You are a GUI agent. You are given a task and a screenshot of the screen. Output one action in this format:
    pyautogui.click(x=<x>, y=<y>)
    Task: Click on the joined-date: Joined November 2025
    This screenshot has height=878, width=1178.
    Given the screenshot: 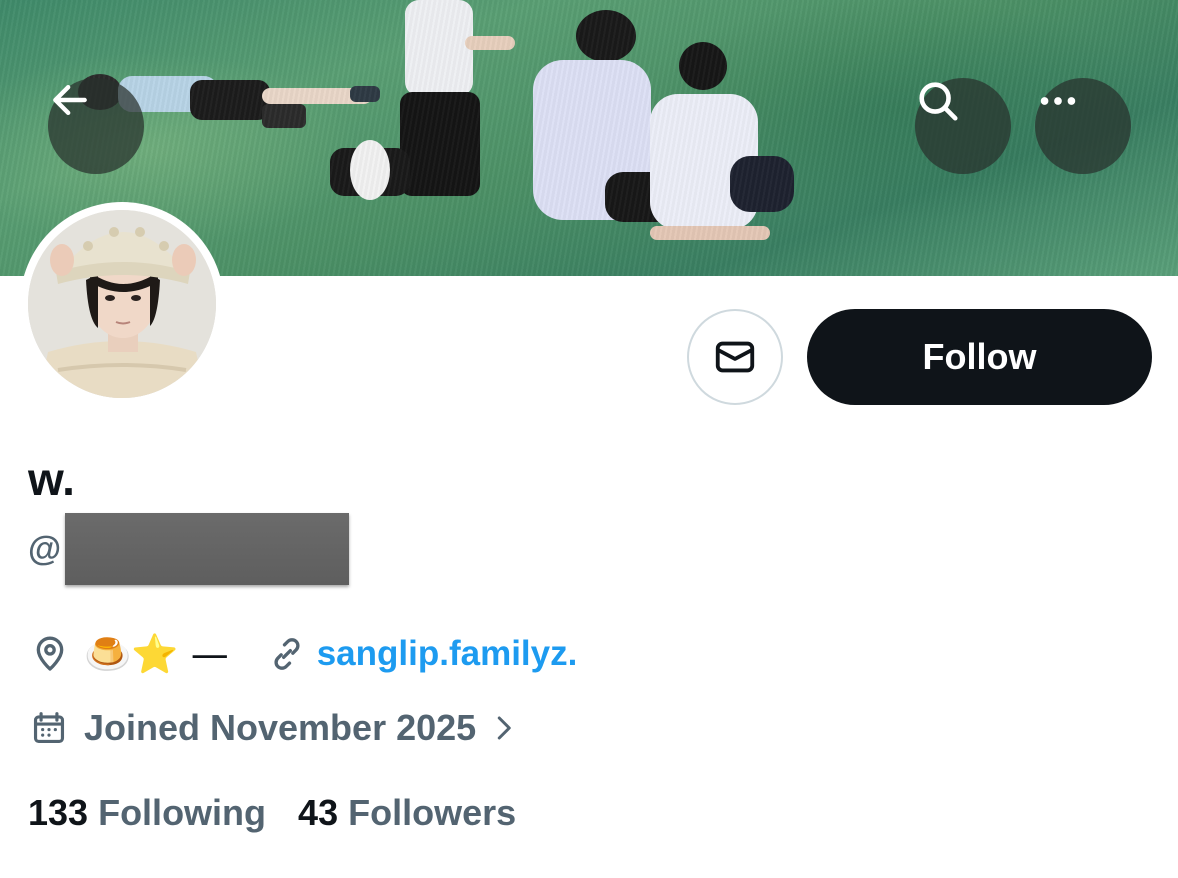 What is the action you would take?
    pyautogui.click(x=274, y=728)
    